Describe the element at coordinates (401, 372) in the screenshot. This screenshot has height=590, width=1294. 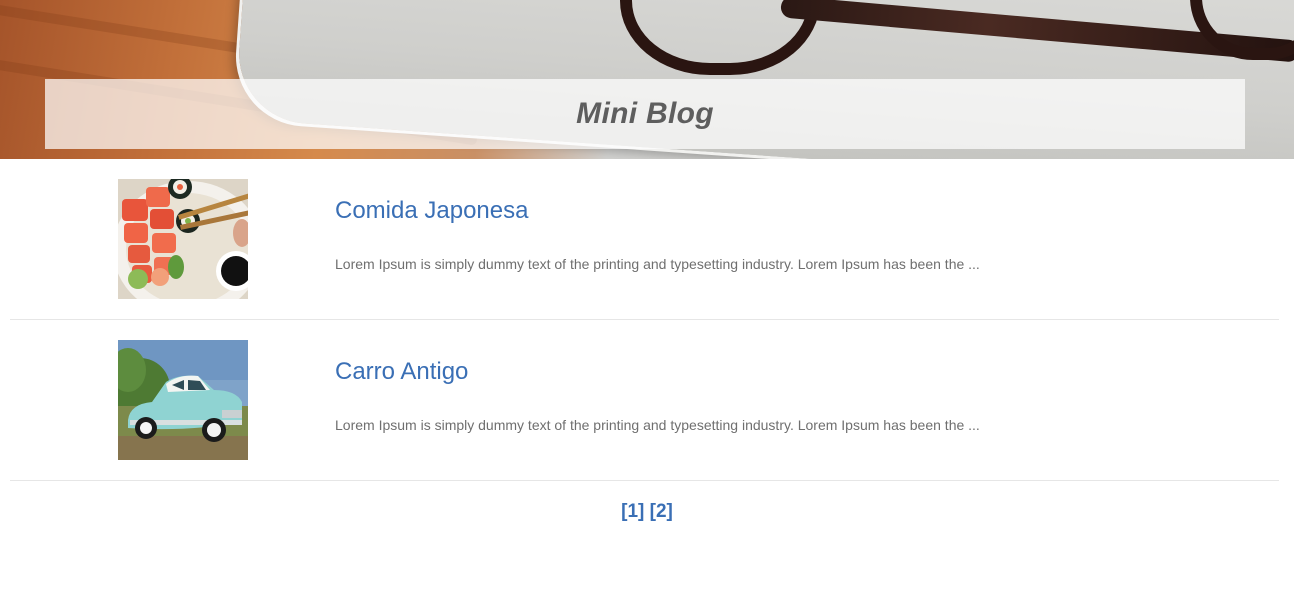
I see `post-title-link: Carro Antigo` at that location.